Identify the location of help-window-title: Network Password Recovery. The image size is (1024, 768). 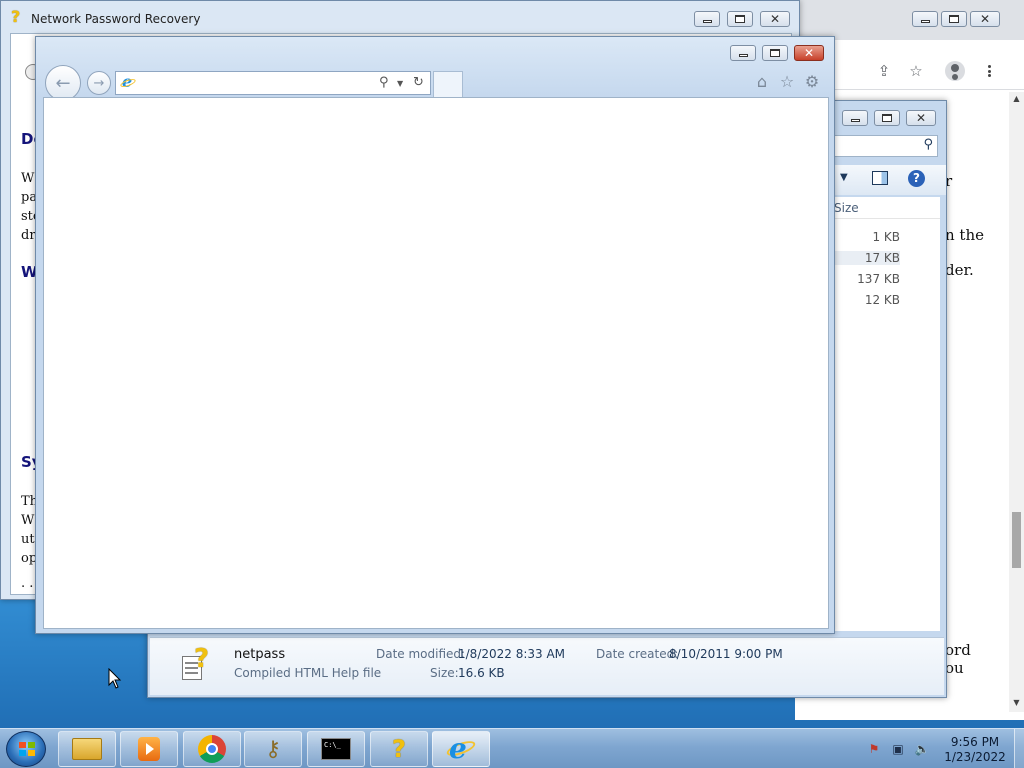
(116, 19).